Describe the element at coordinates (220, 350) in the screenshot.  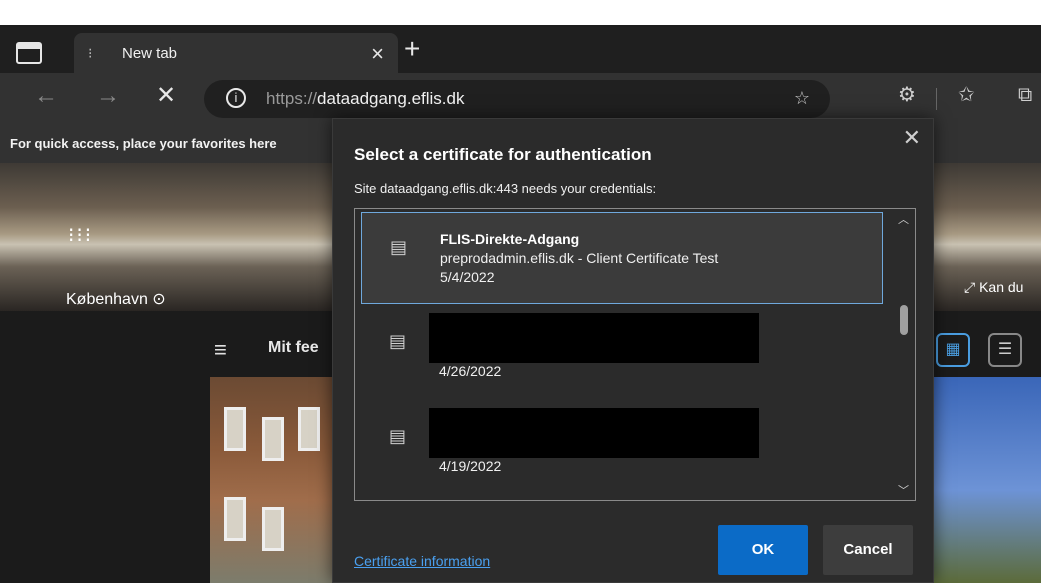
I see `menu-icon: ≡` at that location.